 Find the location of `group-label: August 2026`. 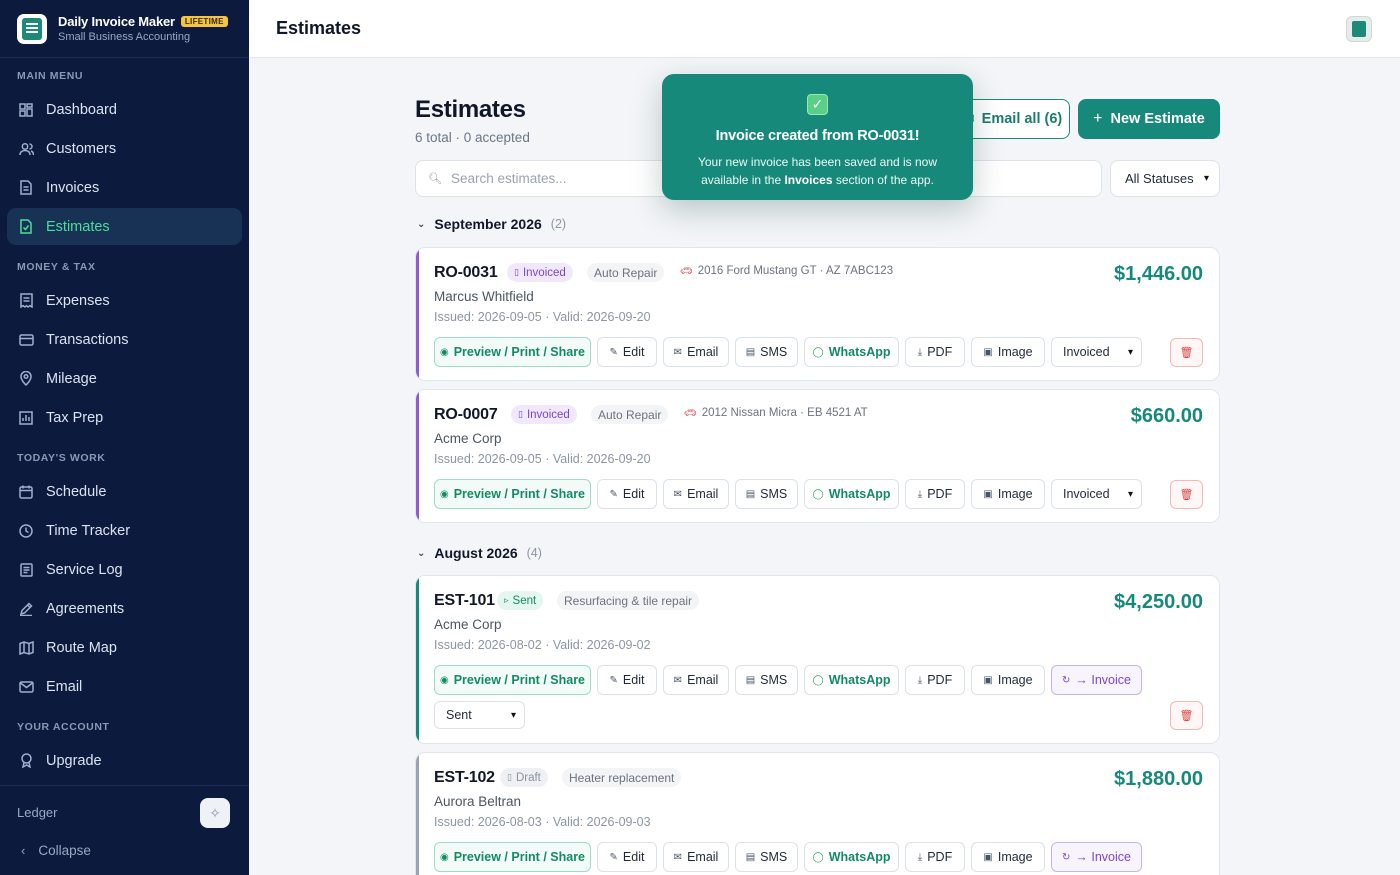

group-label: August 2026 is located at coordinates (476, 553).